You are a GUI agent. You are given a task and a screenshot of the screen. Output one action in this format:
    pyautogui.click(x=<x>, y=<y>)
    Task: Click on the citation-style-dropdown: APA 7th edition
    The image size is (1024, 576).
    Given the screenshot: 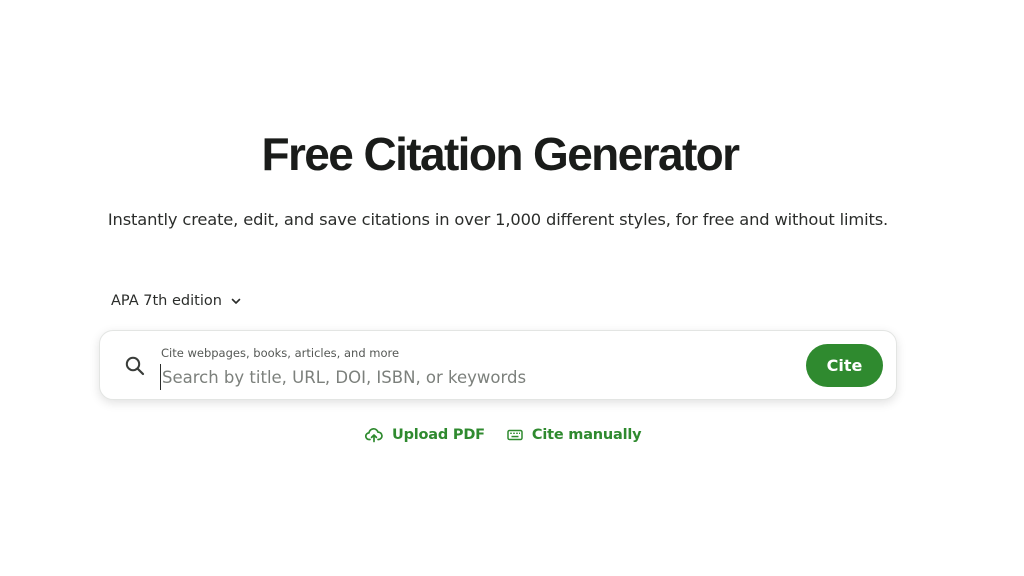 What is the action you would take?
    pyautogui.click(x=176, y=301)
    